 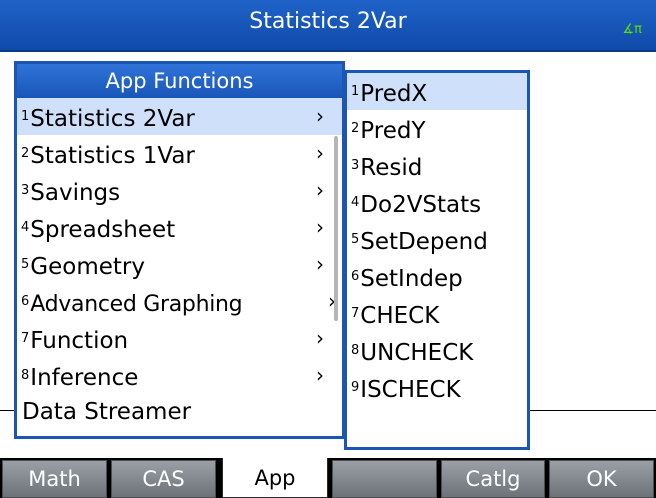 I want to click on submenu-item-uncheck: 8UNCHECK, so click(x=437, y=350).